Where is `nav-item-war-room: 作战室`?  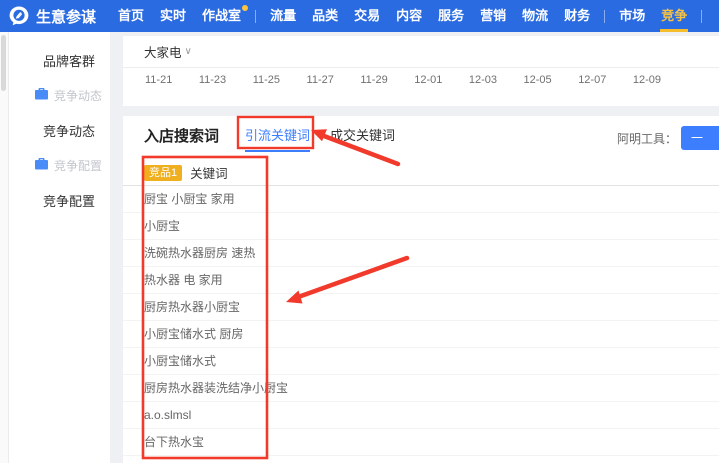
nav-item-war-room: 作战室 is located at coordinates (221, 16).